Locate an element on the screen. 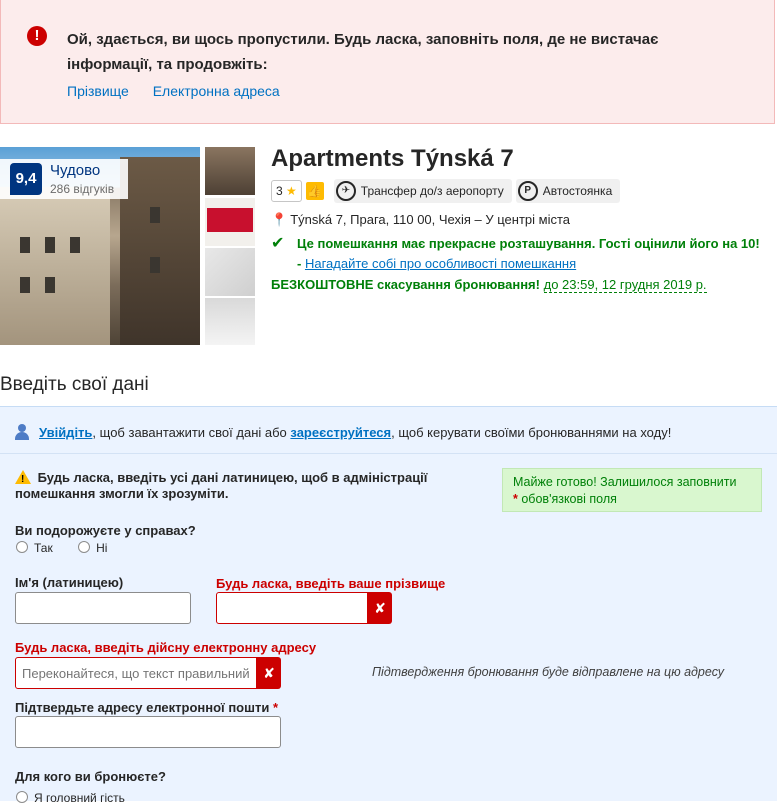  who-opt-label: Я головний гість is located at coordinates (79, 798).